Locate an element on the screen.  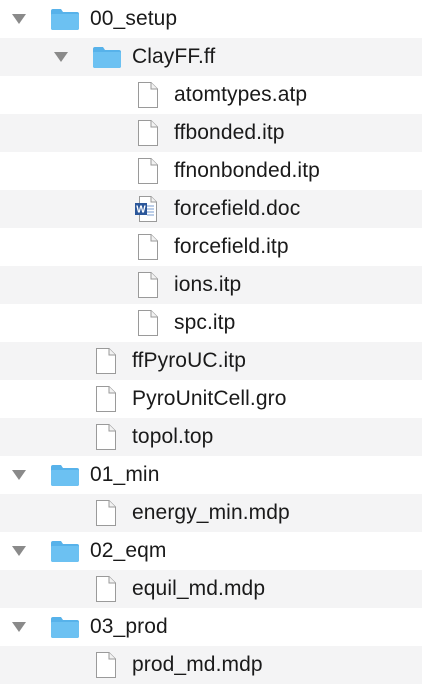
tree-row-folder: ClayFF.ff is located at coordinates (211, 57).